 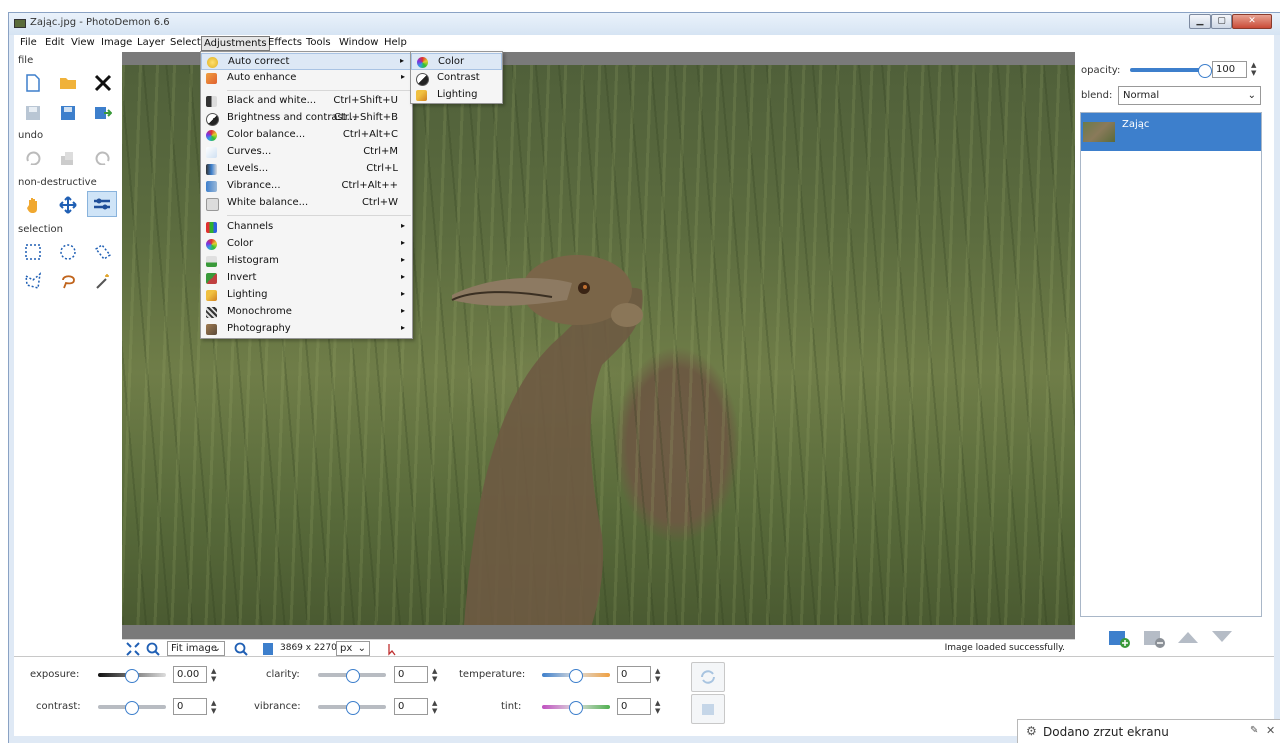 I want to click on screenshot-notification: ⚙ Dodano zrzut ekranu ✎ ✕, so click(x=1148, y=731).